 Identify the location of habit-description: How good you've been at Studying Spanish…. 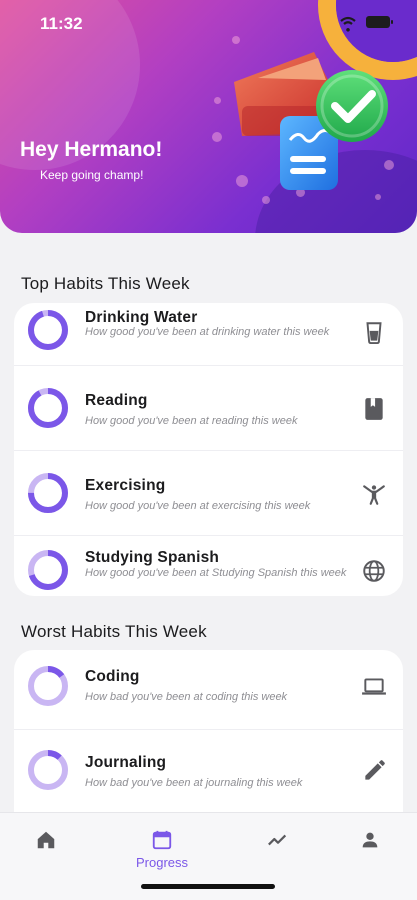
(216, 573).